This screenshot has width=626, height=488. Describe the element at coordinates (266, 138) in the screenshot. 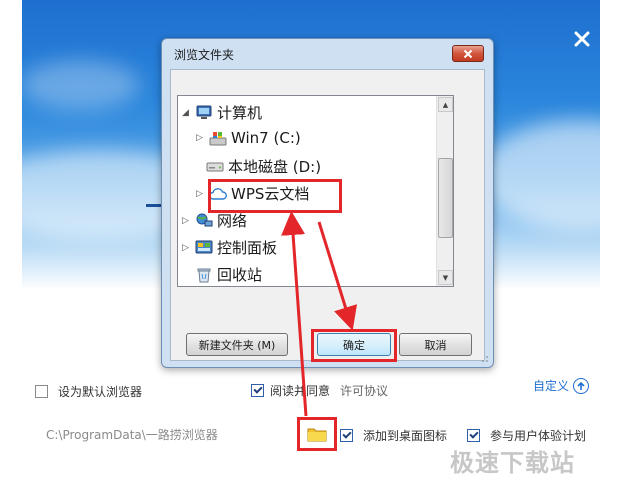

I see `tree-label-drive-c: Win7 (C:)` at that location.